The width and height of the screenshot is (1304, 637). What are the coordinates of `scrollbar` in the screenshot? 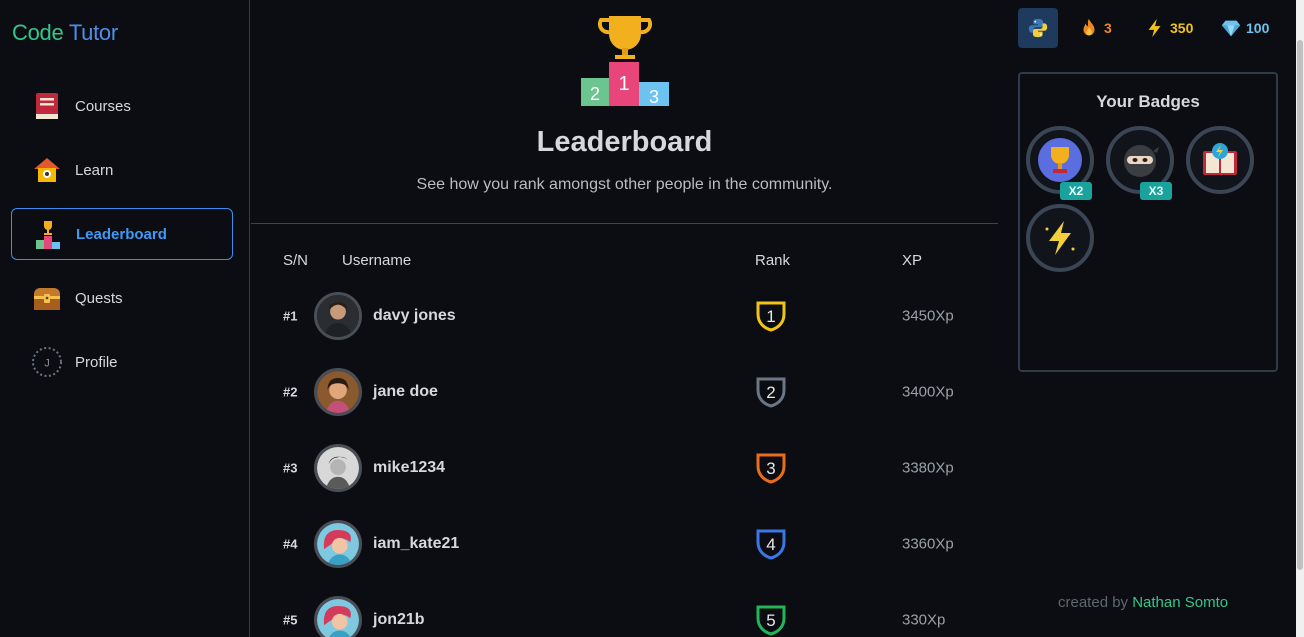 It's located at (1300, 318).